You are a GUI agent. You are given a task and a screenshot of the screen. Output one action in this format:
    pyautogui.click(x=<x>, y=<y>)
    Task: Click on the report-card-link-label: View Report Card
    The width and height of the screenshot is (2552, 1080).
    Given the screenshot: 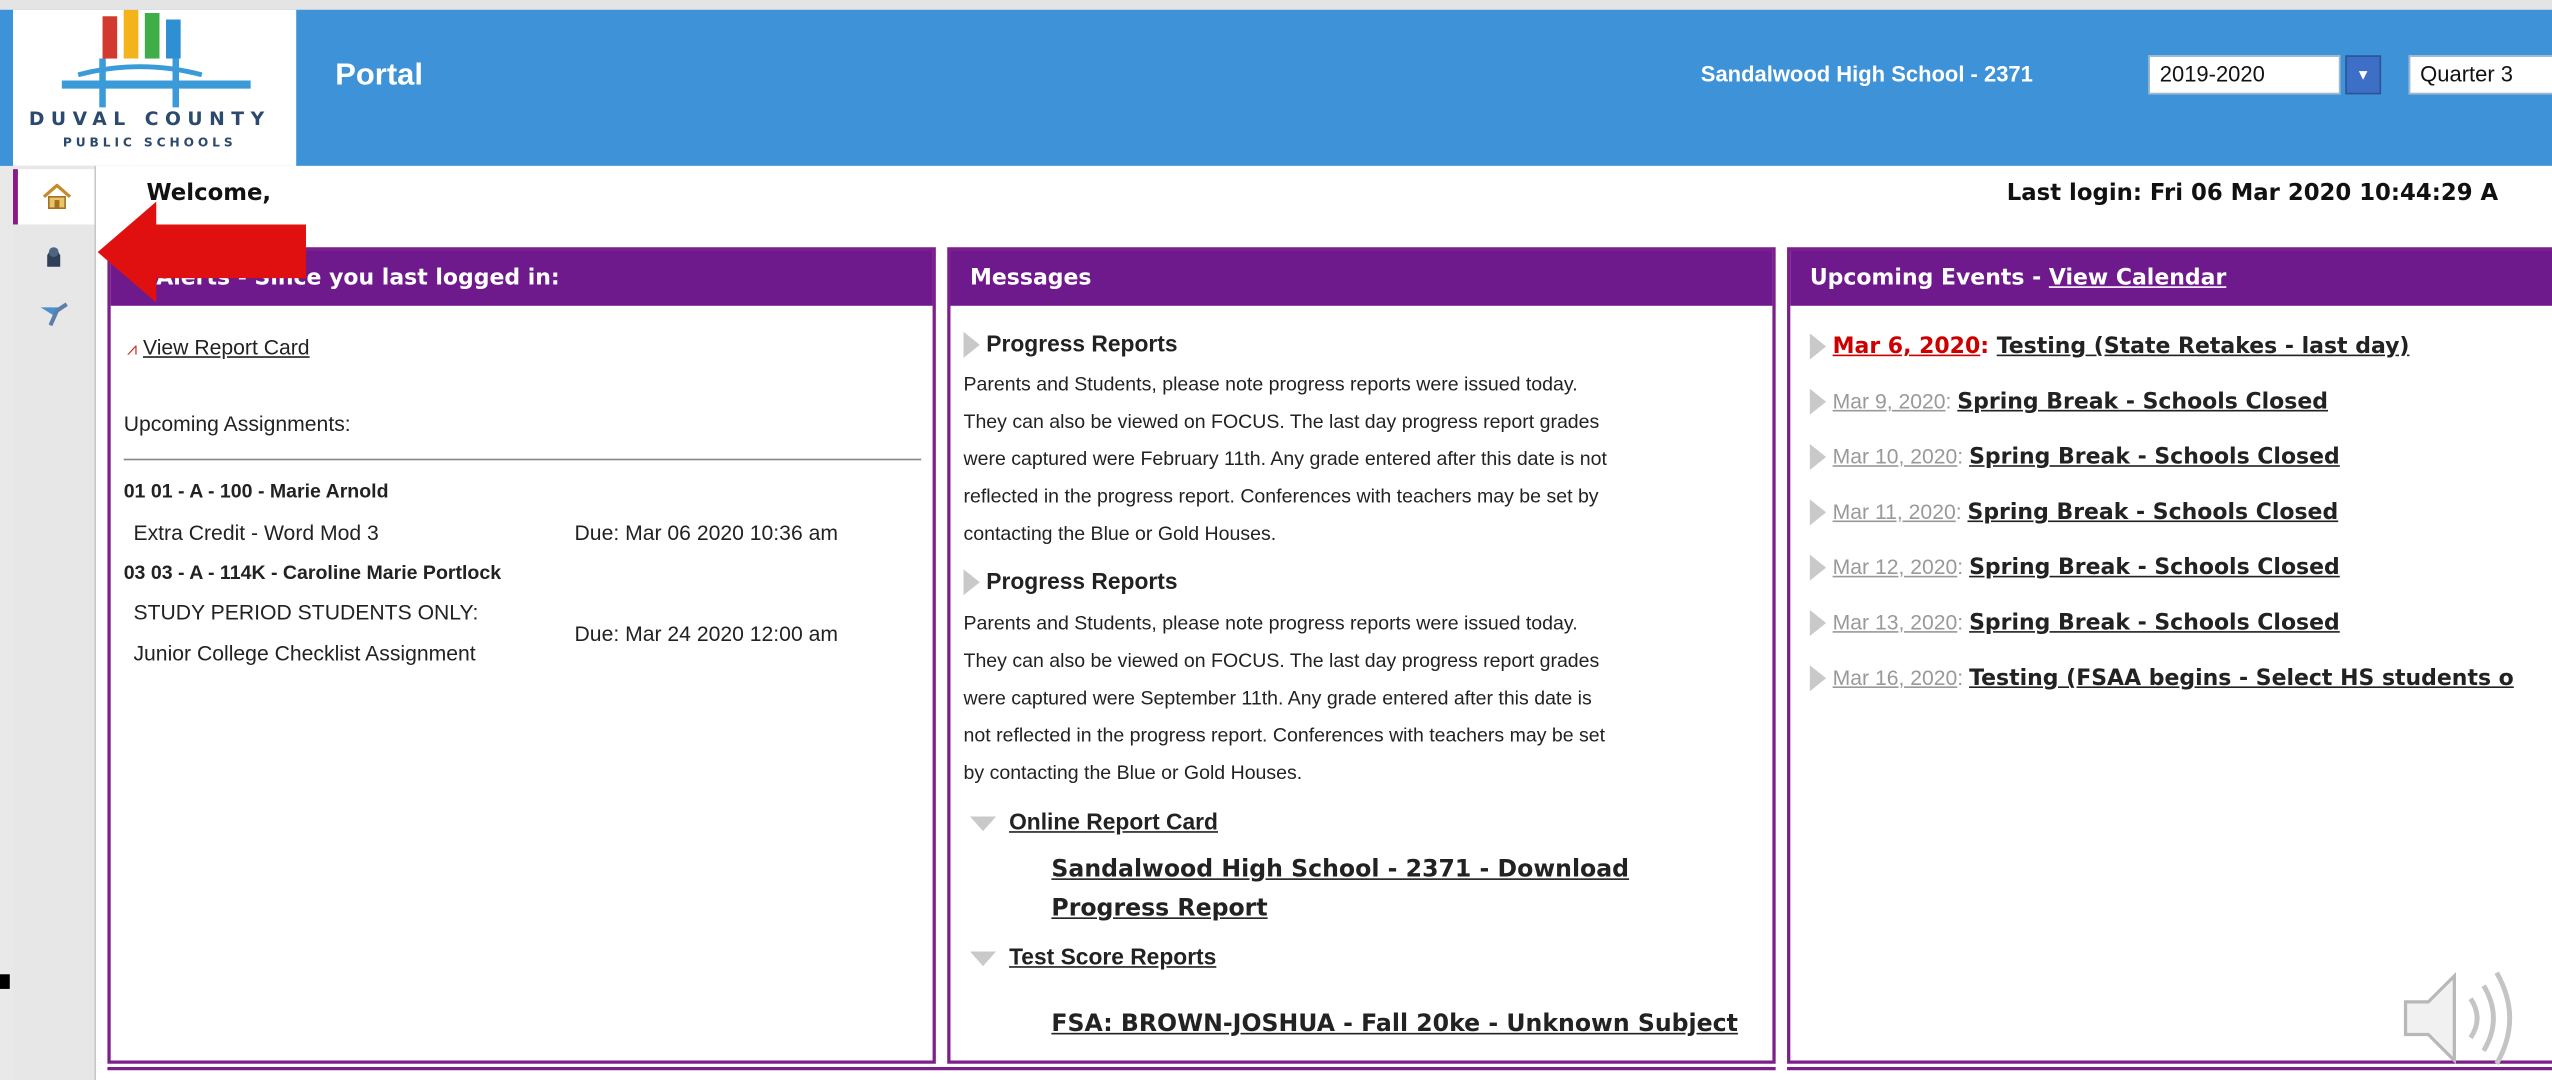 What is the action you would take?
    pyautogui.click(x=226, y=347)
    